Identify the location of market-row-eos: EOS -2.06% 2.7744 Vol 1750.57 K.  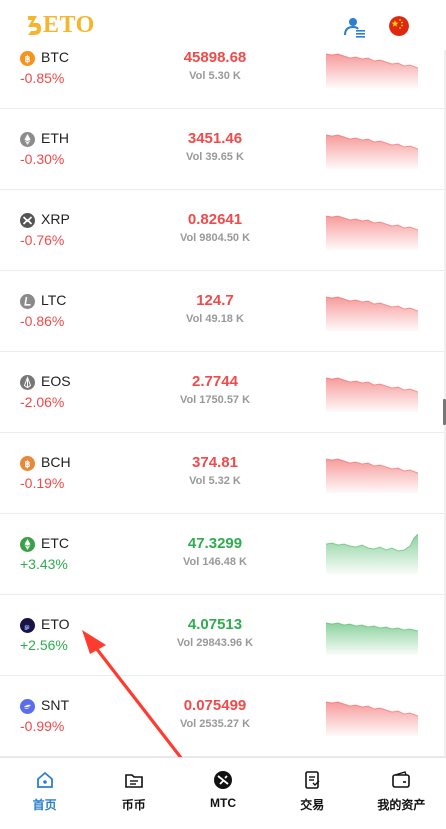
(223, 392).